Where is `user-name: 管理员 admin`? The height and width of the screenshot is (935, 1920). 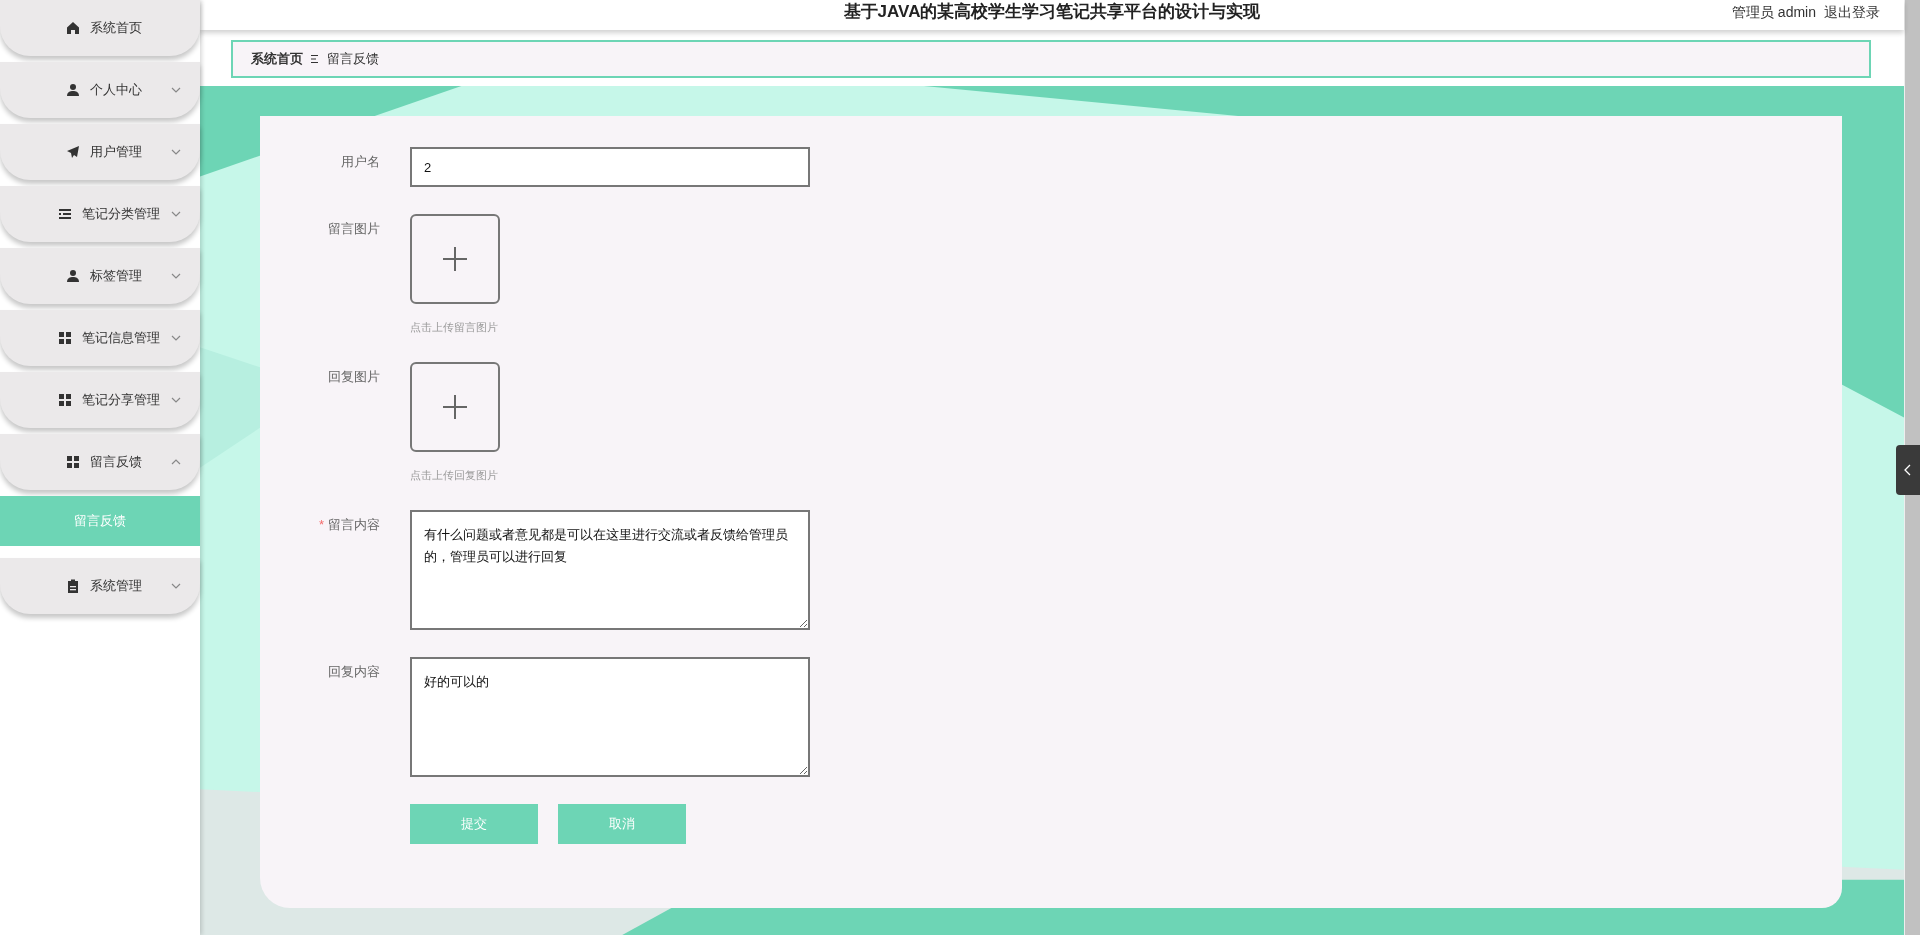 user-name: 管理员 admin is located at coordinates (1773, 12).